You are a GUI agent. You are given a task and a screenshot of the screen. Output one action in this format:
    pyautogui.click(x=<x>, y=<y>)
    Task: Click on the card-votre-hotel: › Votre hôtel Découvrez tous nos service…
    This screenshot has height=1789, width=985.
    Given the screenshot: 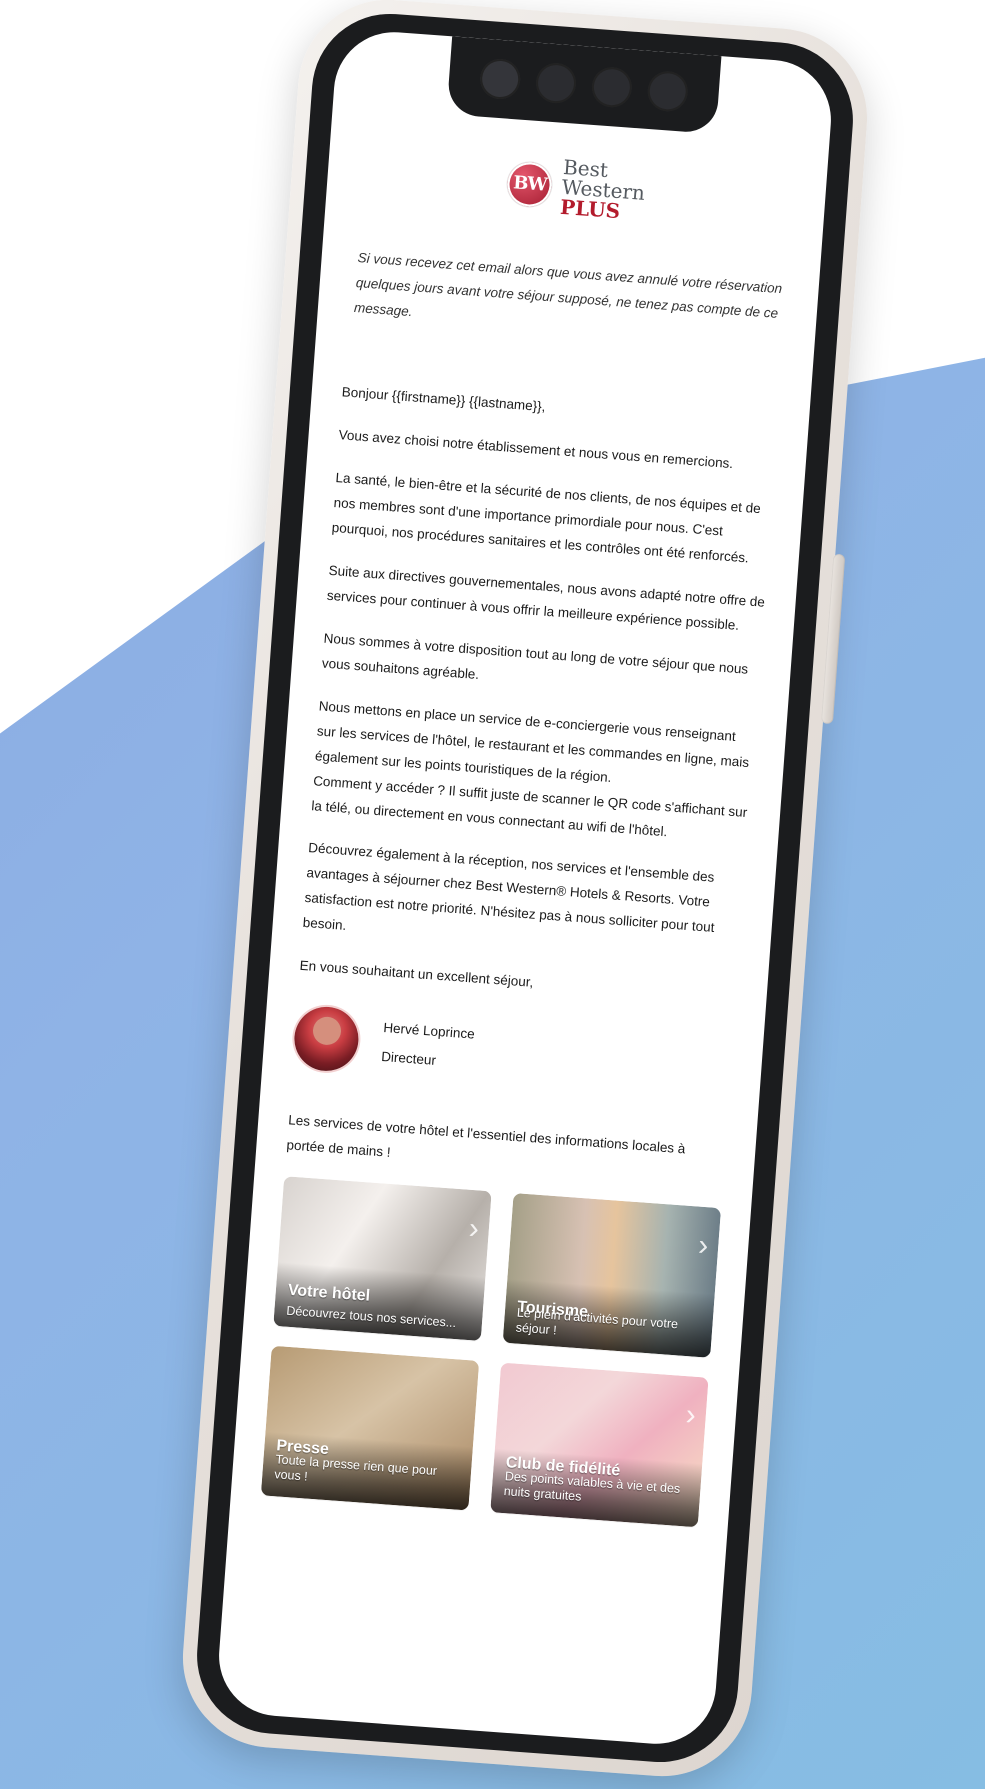 What is the action you would take?
    pyautogui.click(x=382, y=1259)
    